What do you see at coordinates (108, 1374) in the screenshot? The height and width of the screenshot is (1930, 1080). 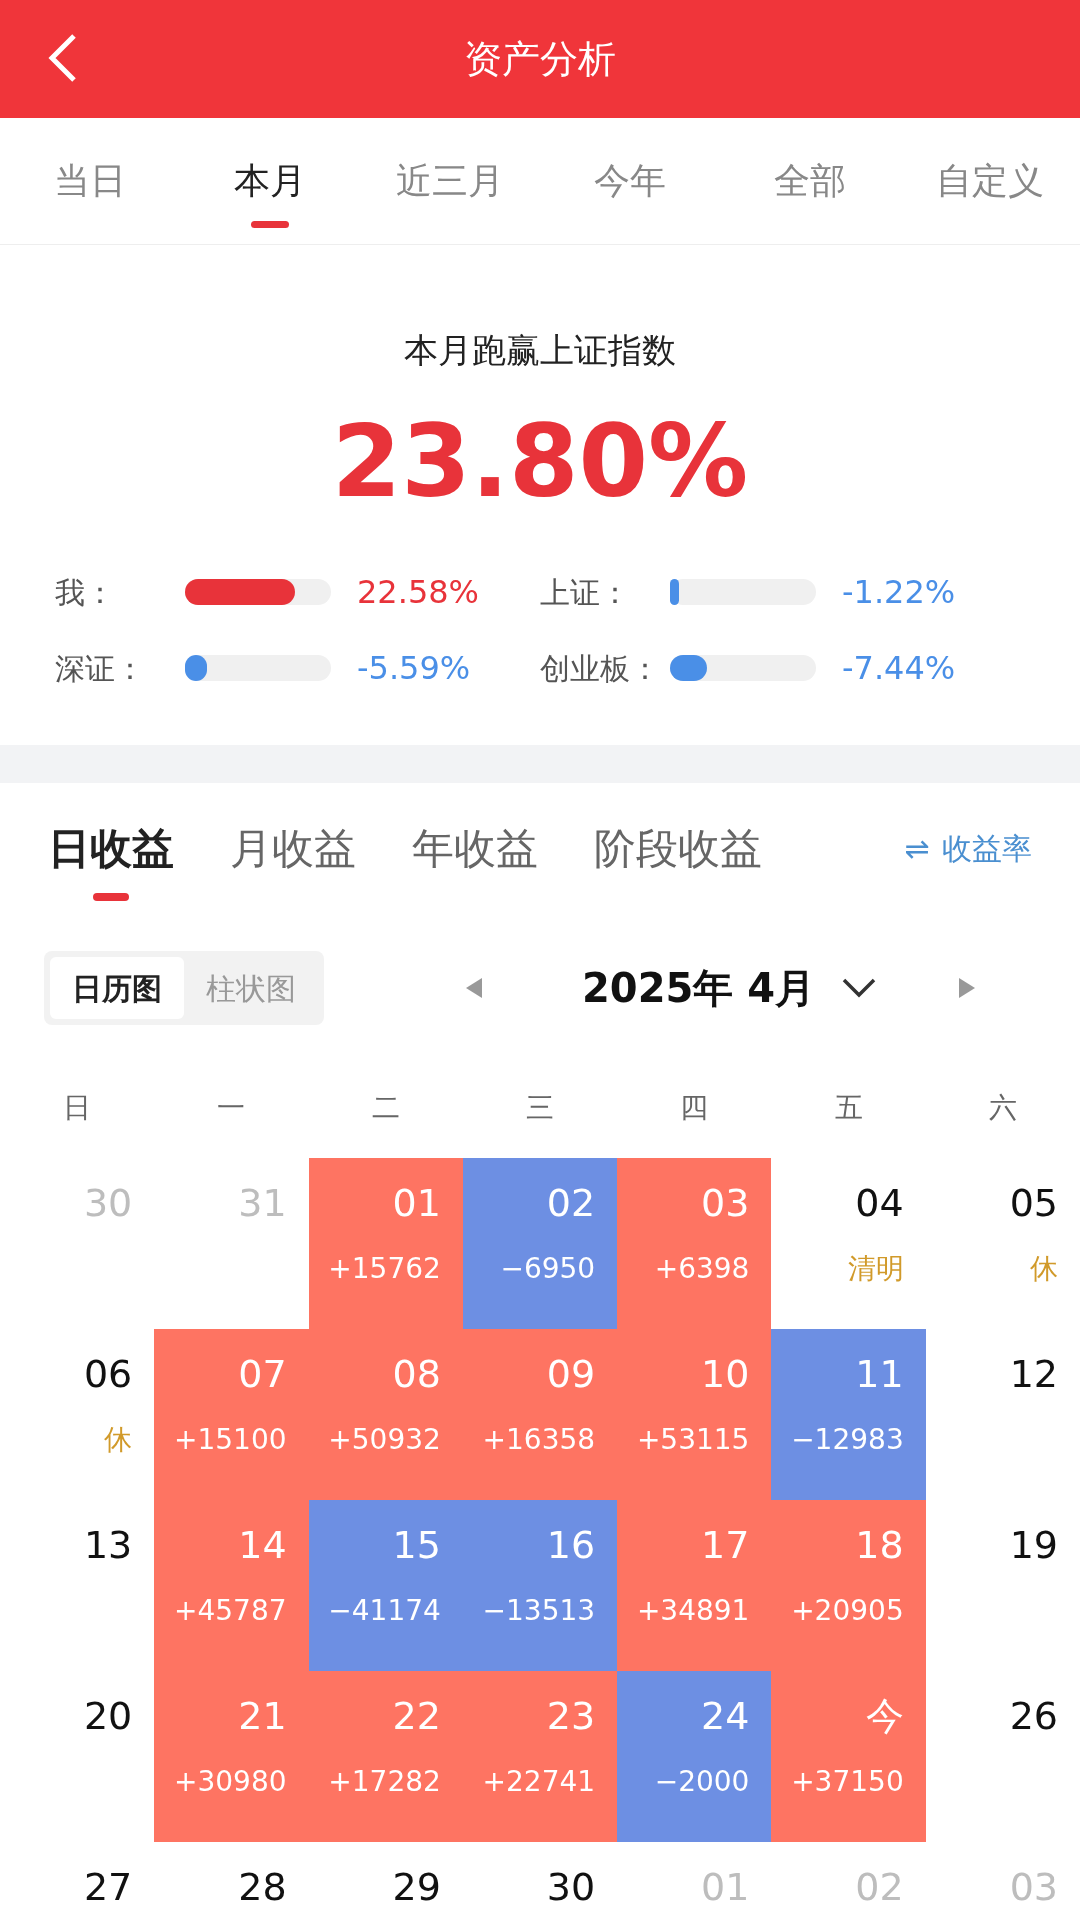 I see `day-number: 06` at bounding box center [108, 1374].